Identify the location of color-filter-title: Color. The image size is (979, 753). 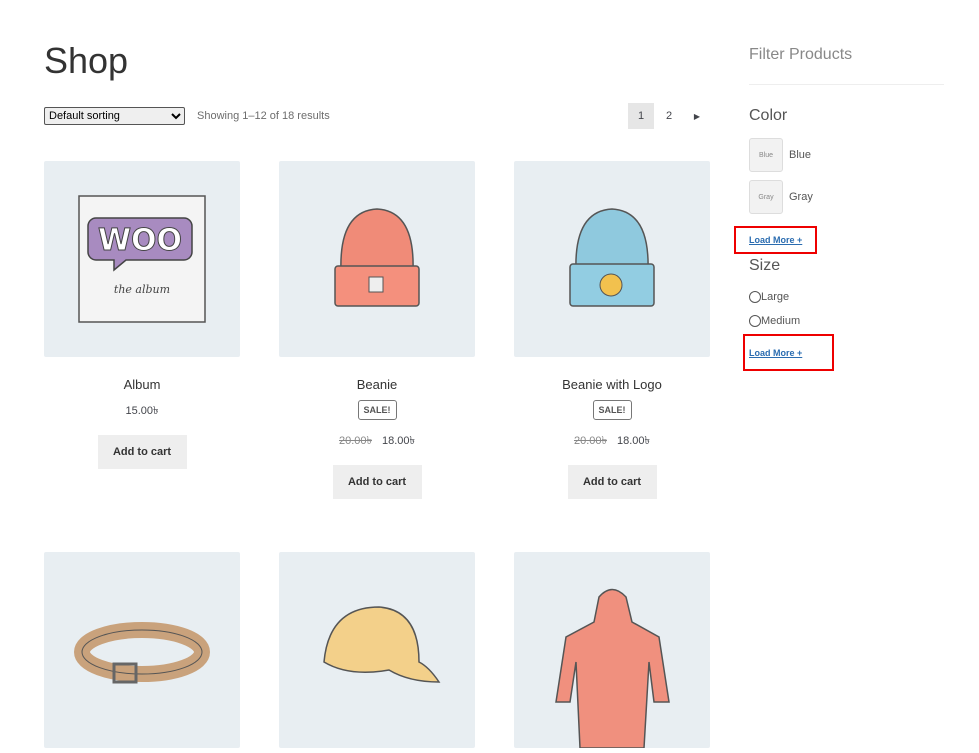
(768, 115).